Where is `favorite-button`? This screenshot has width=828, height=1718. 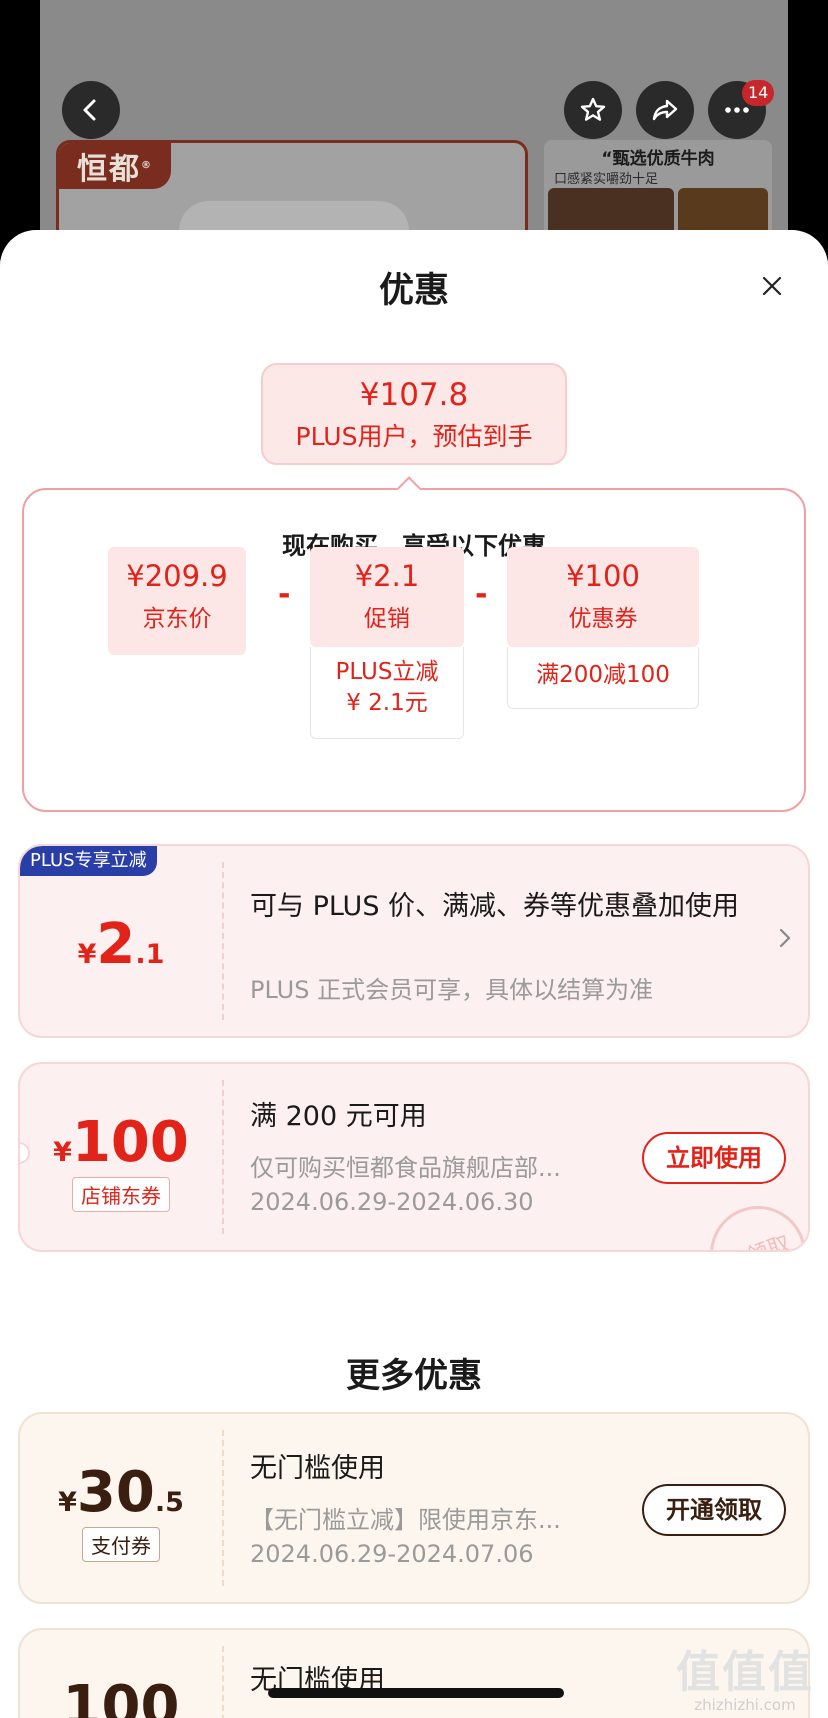
favorite-button is located at coordinates (593, 110).